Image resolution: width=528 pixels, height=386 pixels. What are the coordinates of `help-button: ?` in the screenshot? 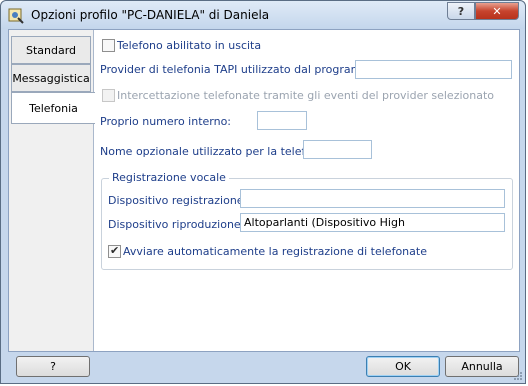 It's located at (53, 366).